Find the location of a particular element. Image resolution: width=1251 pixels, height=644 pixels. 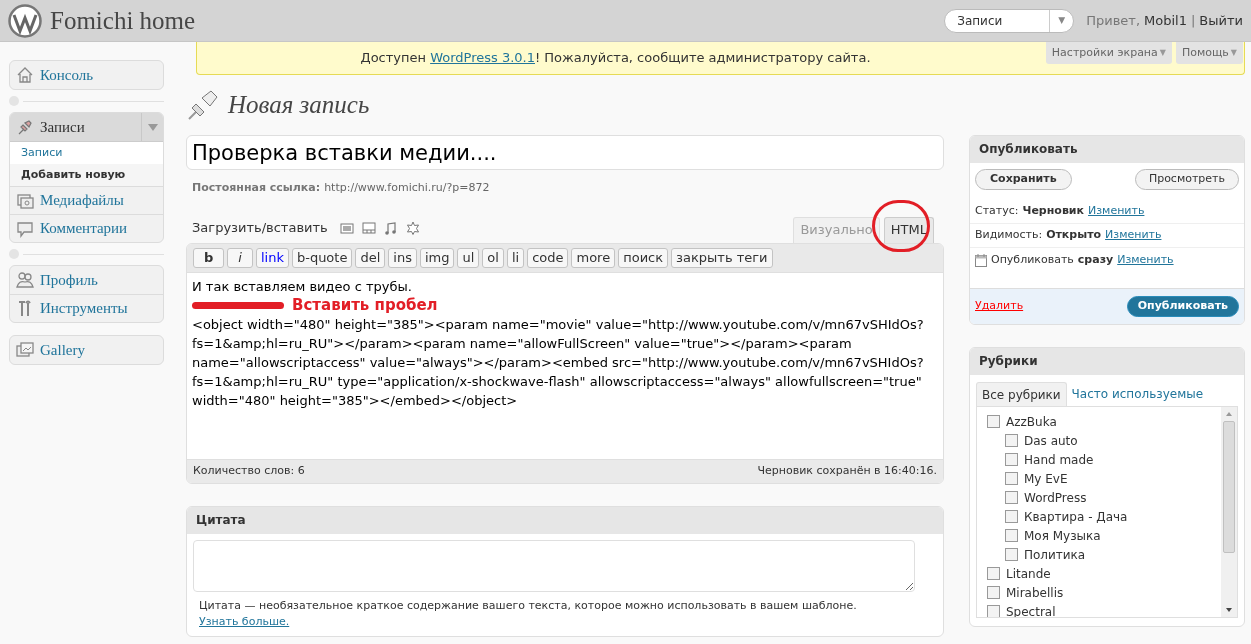

preview-button: Просмотреть is located at coordinates (1186, 179).